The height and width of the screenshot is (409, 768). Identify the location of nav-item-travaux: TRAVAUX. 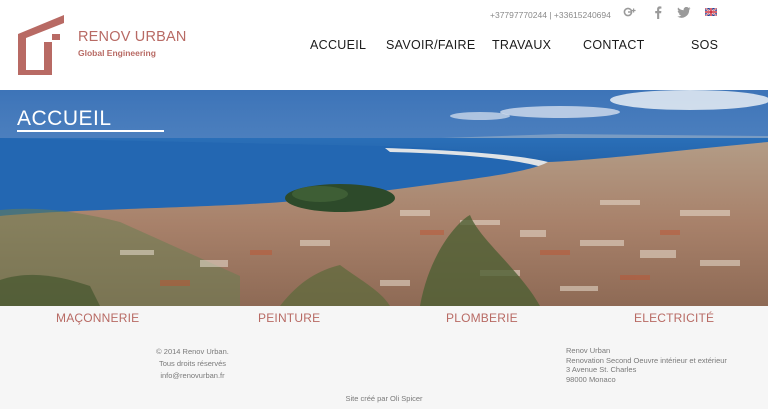
(521, 45).